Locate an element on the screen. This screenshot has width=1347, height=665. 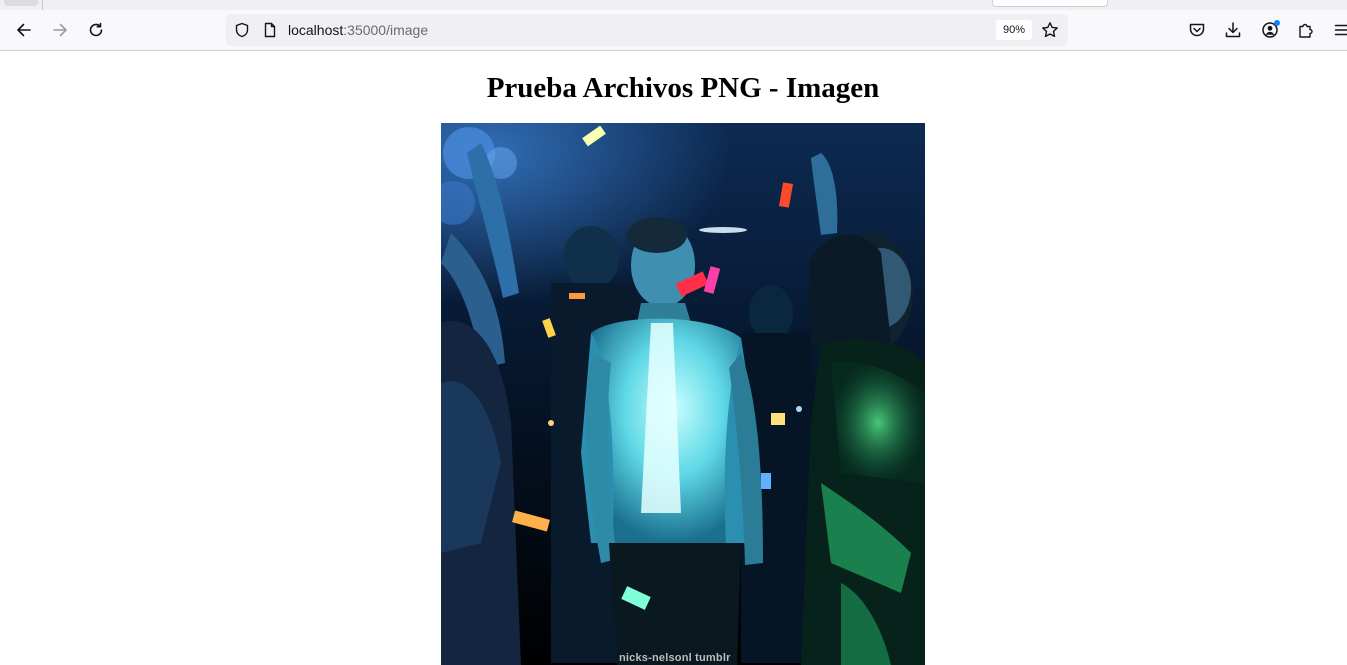
downloads-button is located at coordinates (1233, 30).